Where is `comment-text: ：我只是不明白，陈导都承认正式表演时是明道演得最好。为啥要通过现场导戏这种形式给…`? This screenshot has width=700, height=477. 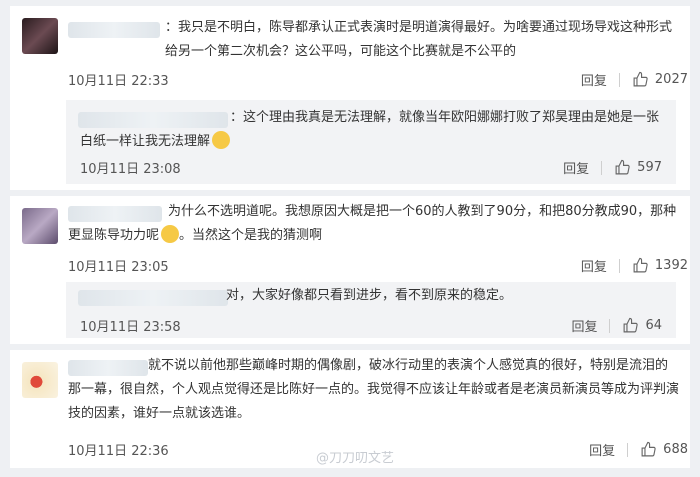
comment-text: ：我只是不明白，陈导都承认正式表演时是明道演得最好。为啥要通过现场导戏这种形式给… is located at coordinates (419, 39).